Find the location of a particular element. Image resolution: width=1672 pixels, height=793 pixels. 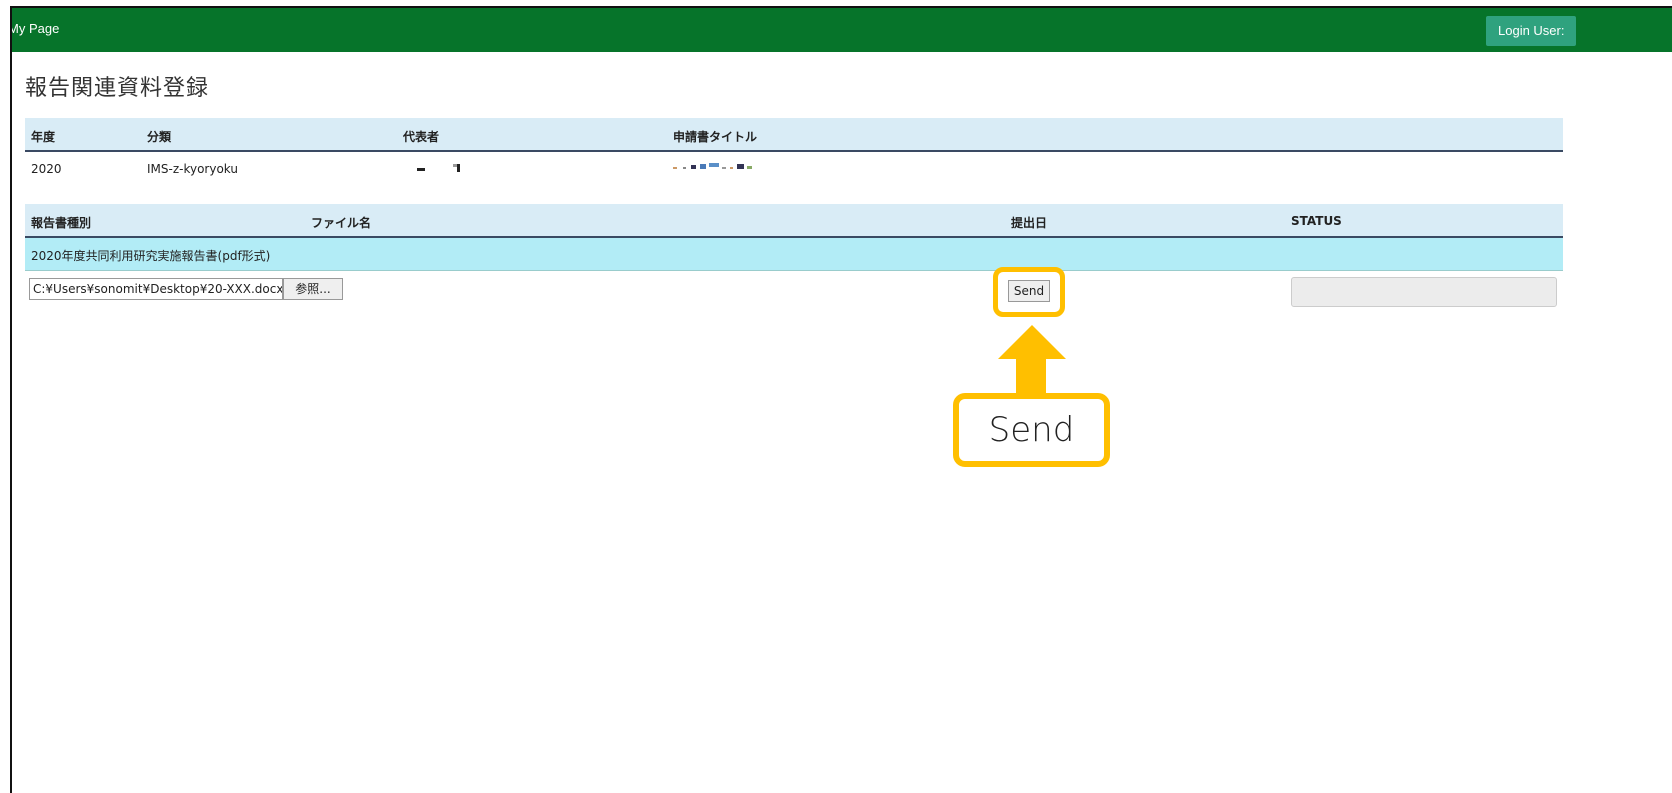

page-title: 報告関連資料登録 is located at coordinates (117, 88).